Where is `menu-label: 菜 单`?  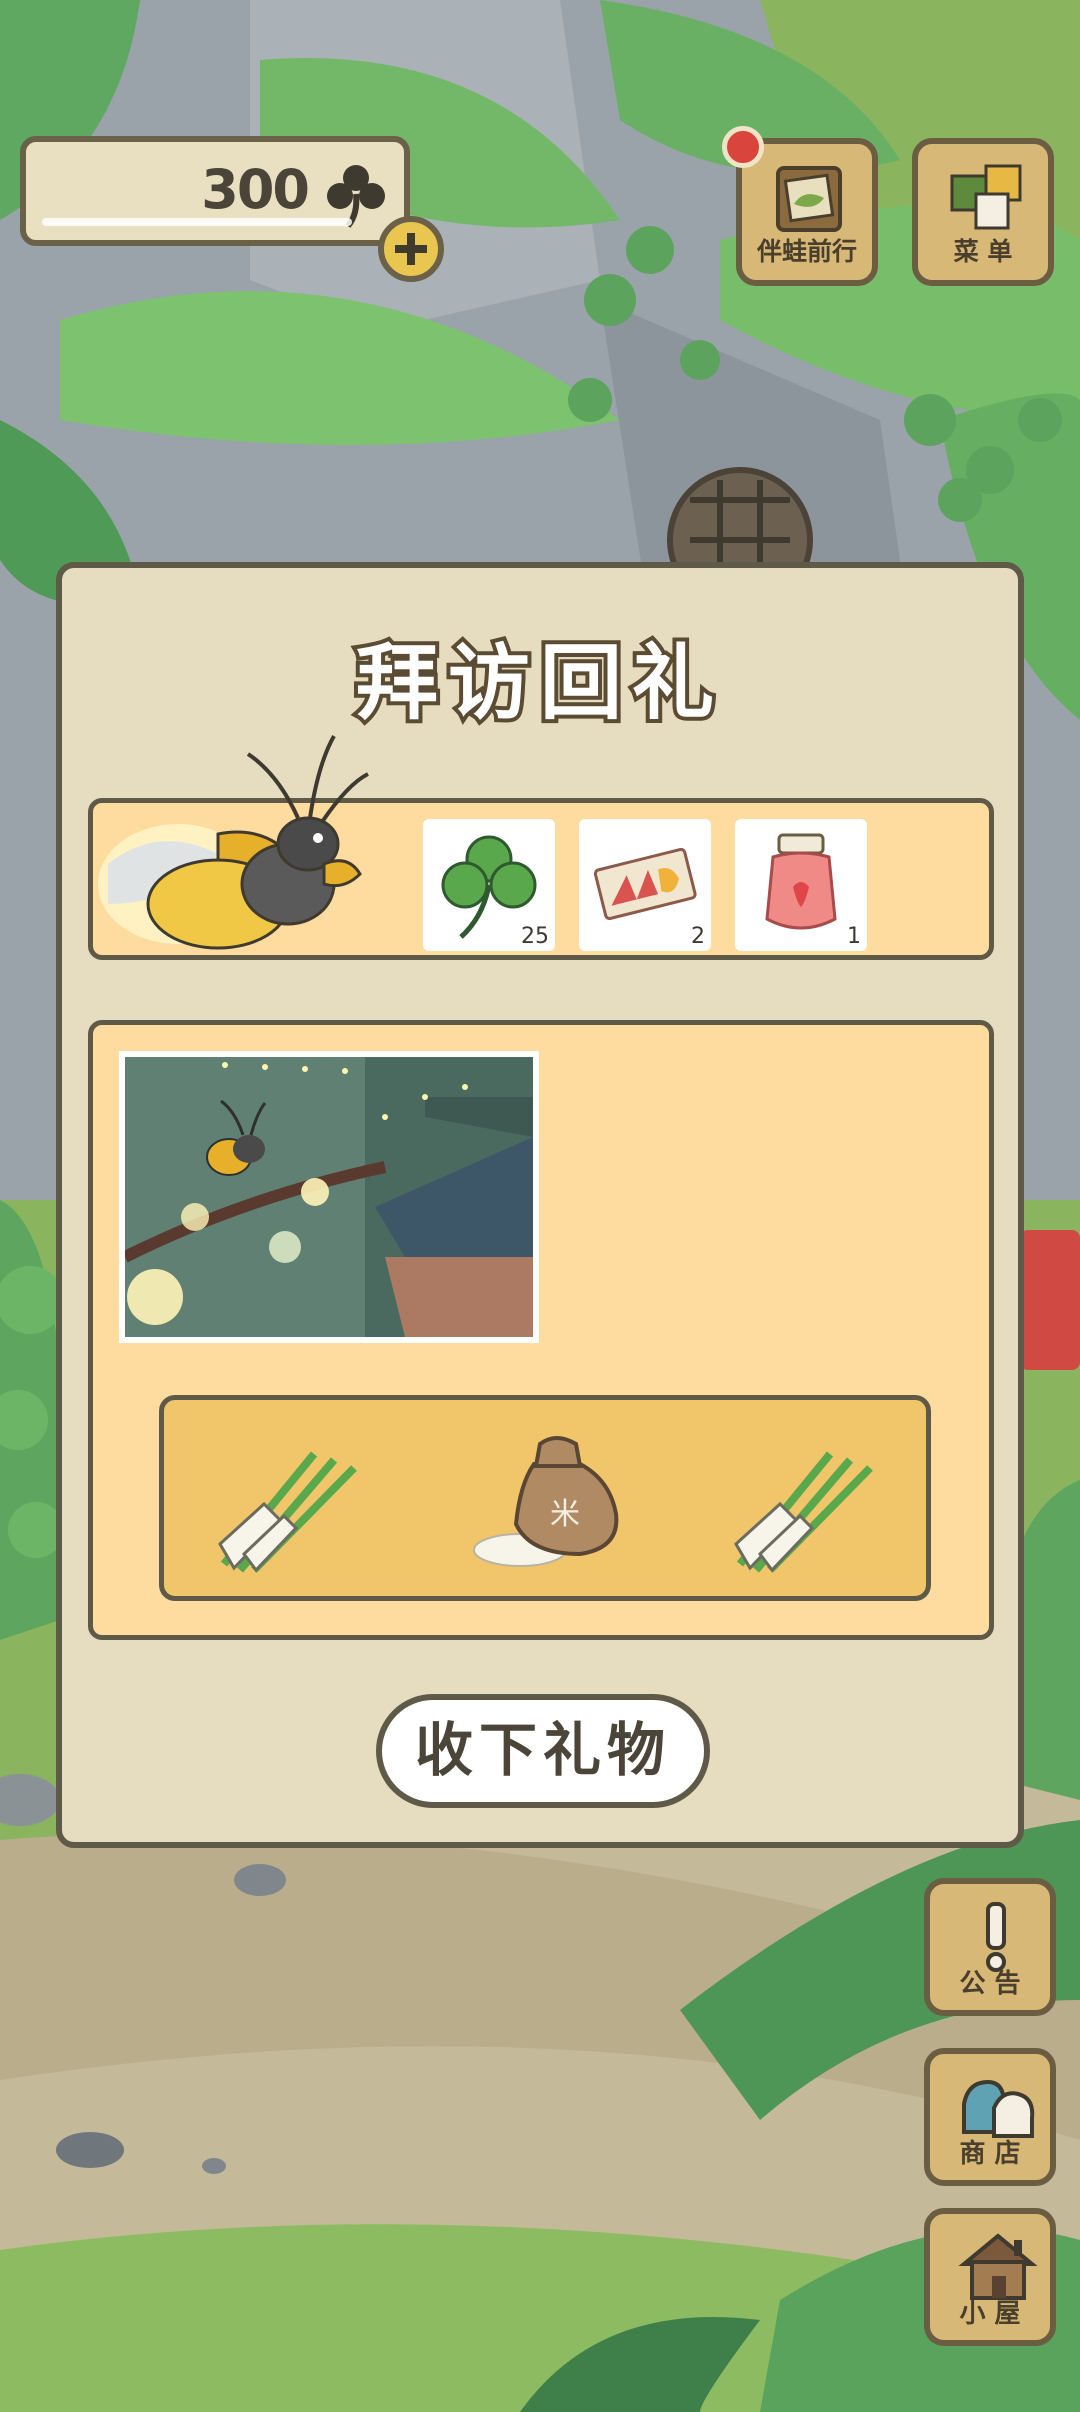
menu-label: 菜 单 is located at coordinates (983, 251).